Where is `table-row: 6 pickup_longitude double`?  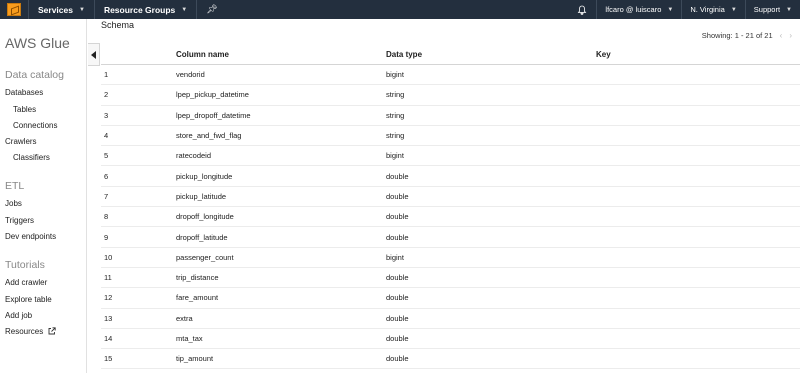
table-row: 6 pickup_longitude double is located at coordinates (450, 176).